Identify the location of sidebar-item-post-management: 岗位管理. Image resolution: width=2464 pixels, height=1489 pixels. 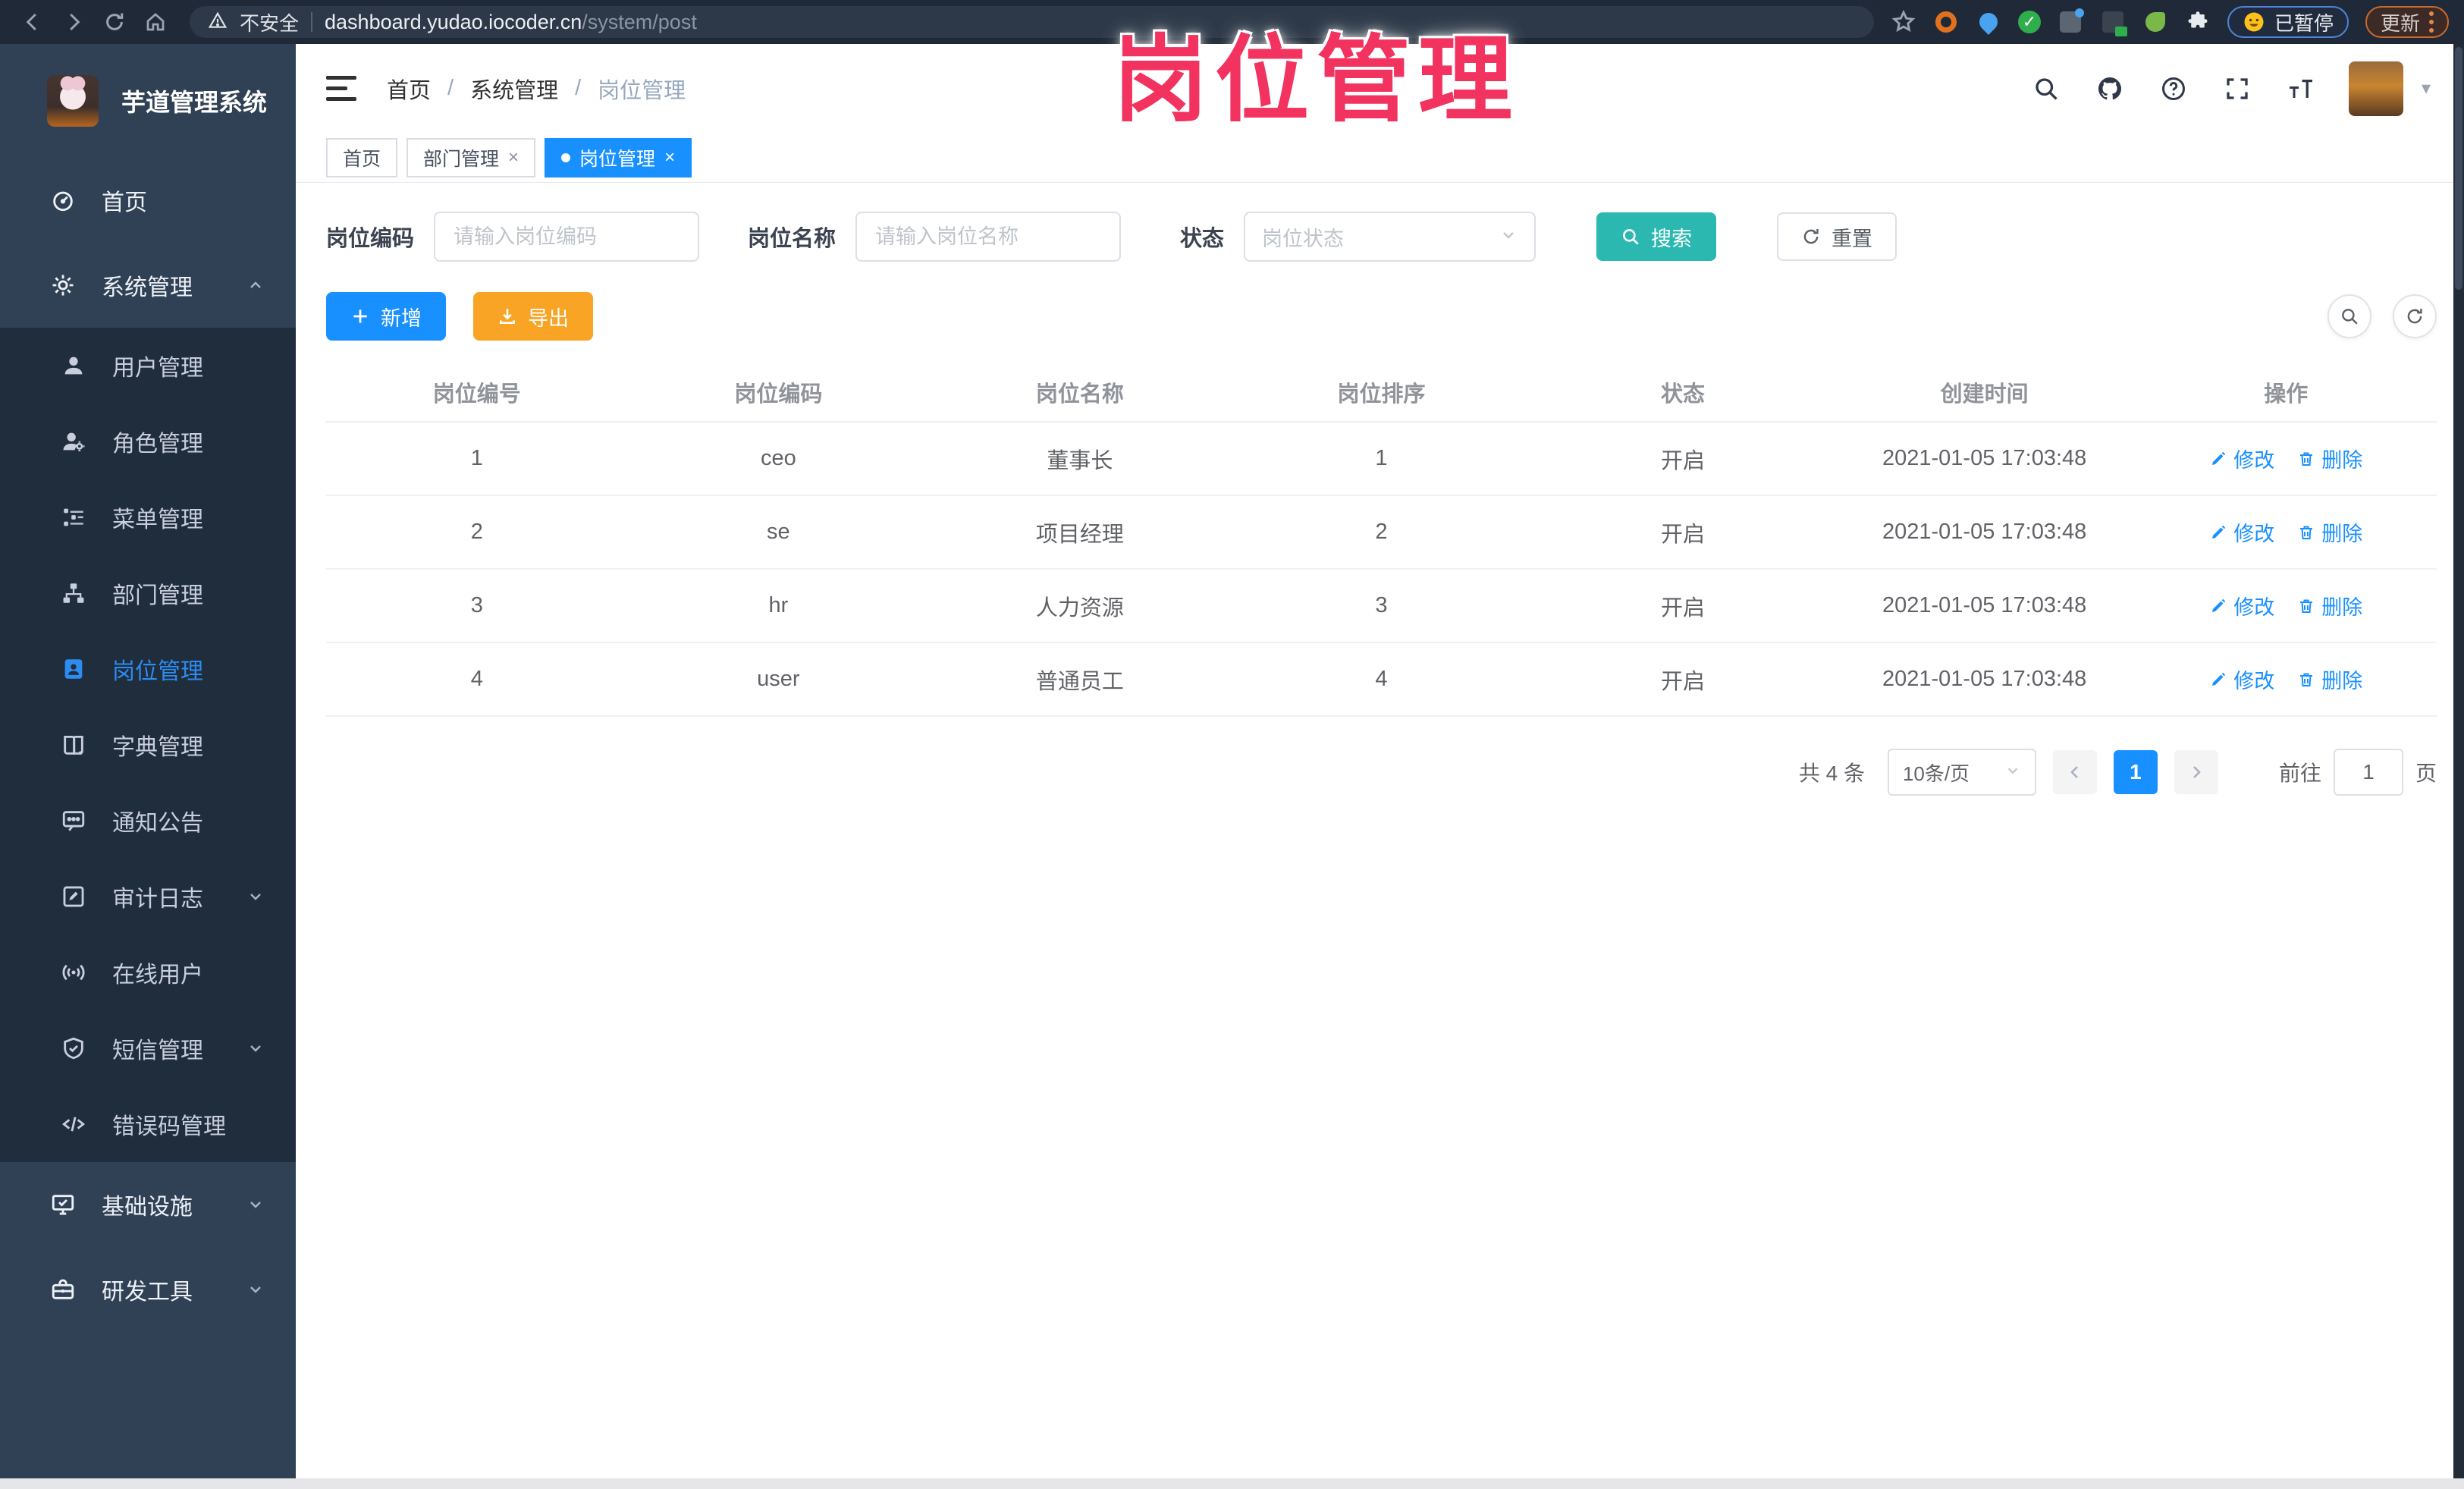
(148, 669).